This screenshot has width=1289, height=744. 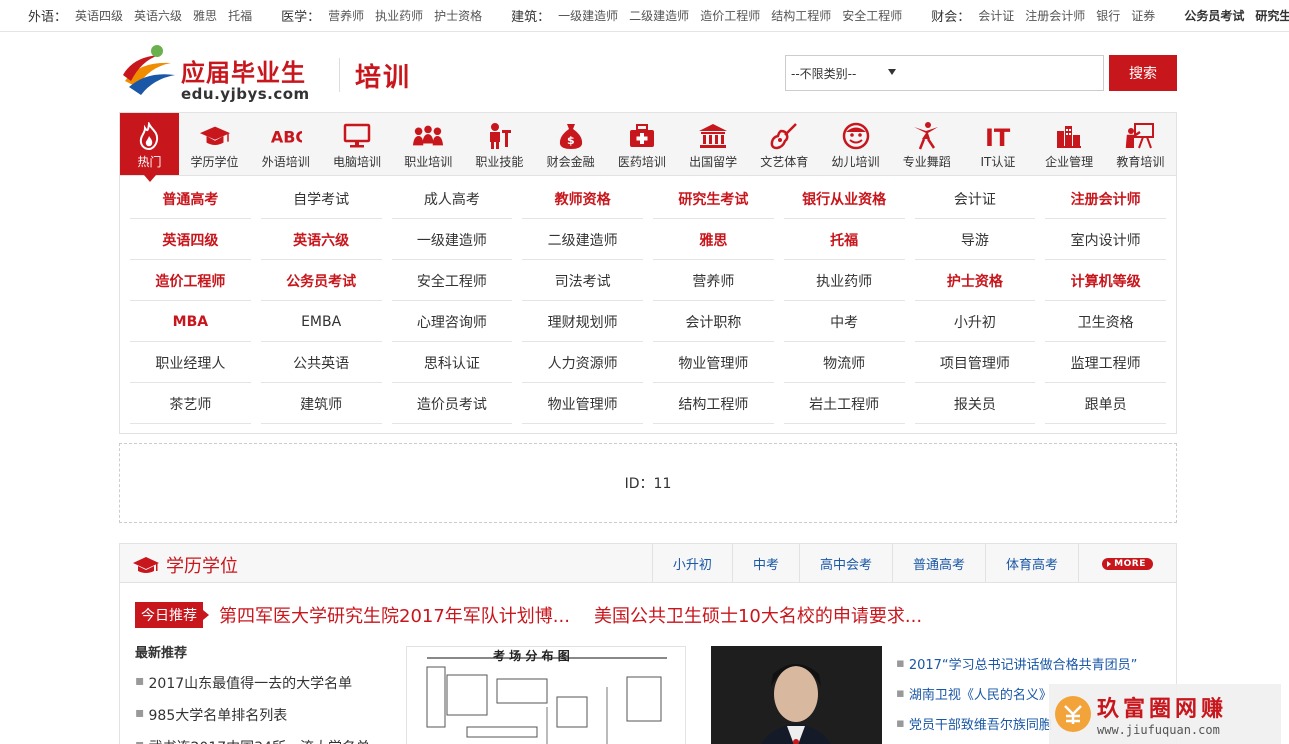 What do you see at coordinates (1214, 15) in the screenshot?
I see `topbar-bold-link: 公务员考试` at bounding box center [1214, 15].